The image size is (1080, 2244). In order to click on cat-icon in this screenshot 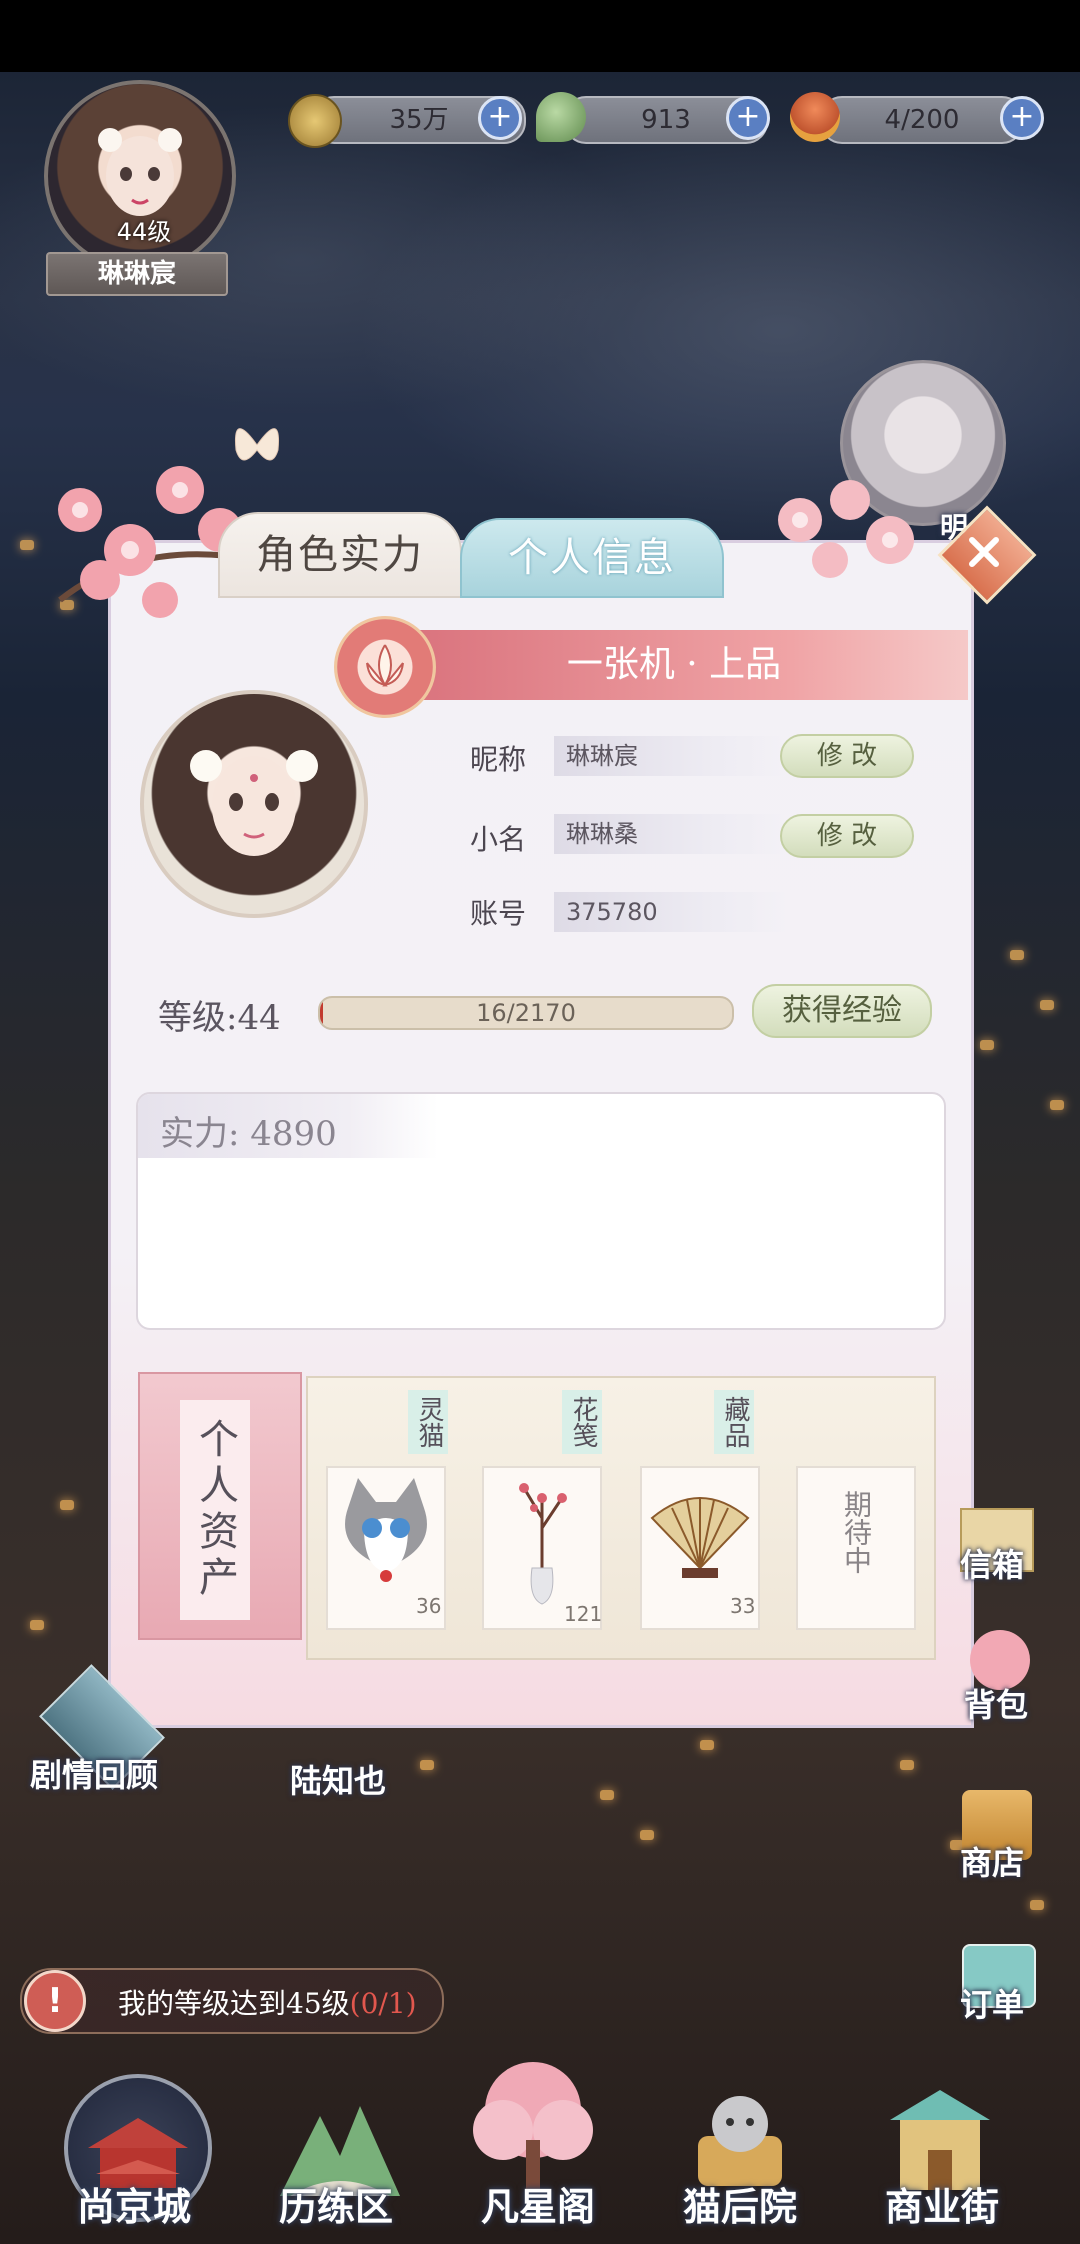, I will do `click(386, 1530)`.